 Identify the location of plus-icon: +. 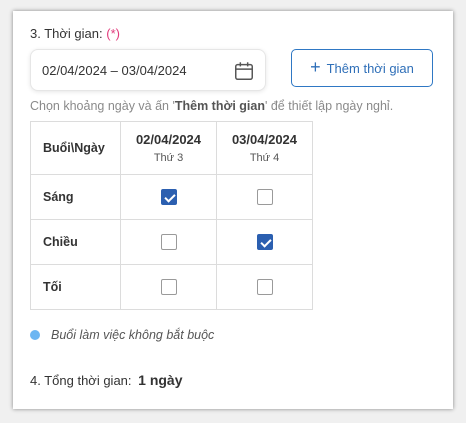
(315, 67).